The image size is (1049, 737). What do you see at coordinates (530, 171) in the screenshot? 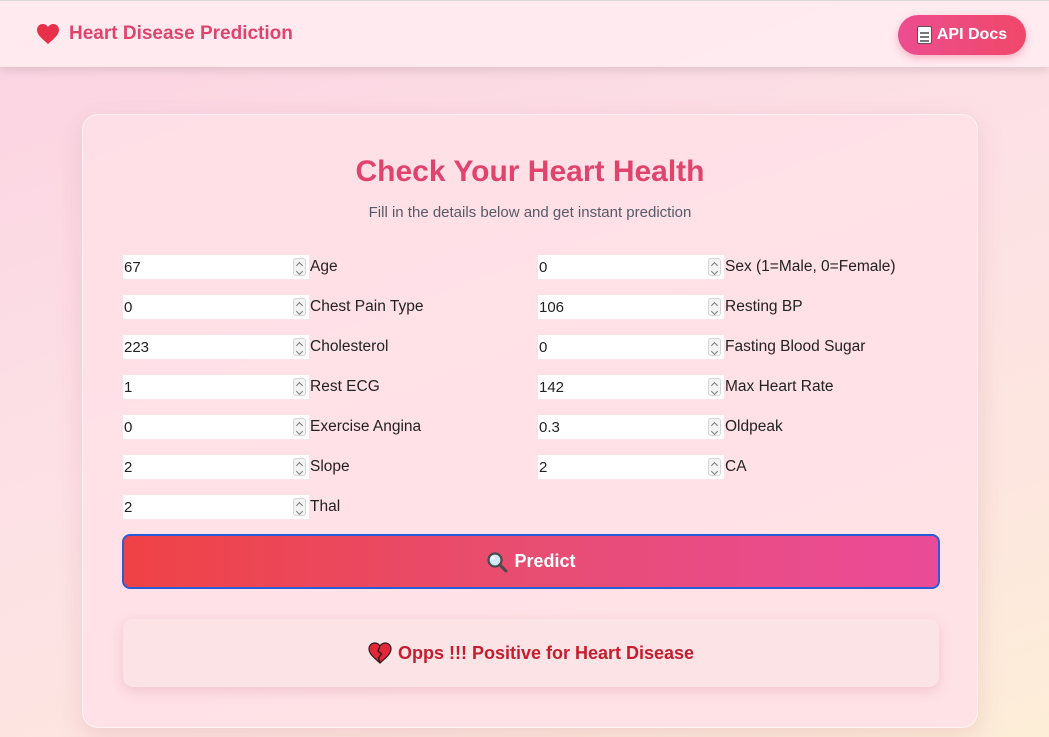
I see `card-title: Check Your Heart Health` at bounding box center [530, 171].